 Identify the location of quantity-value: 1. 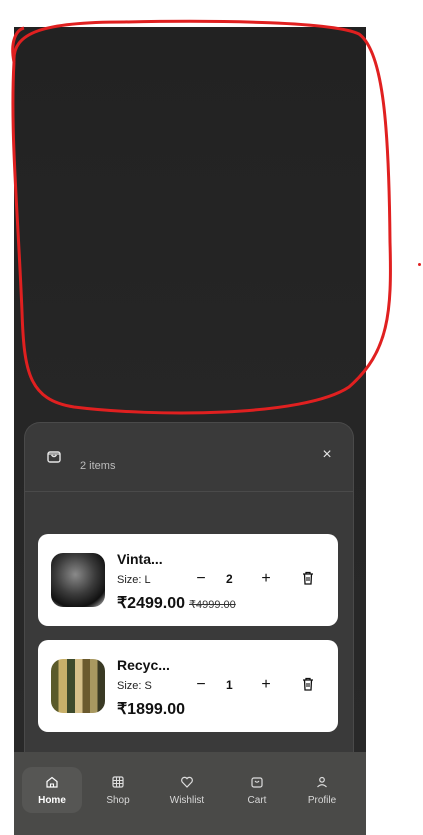
(229, 685).